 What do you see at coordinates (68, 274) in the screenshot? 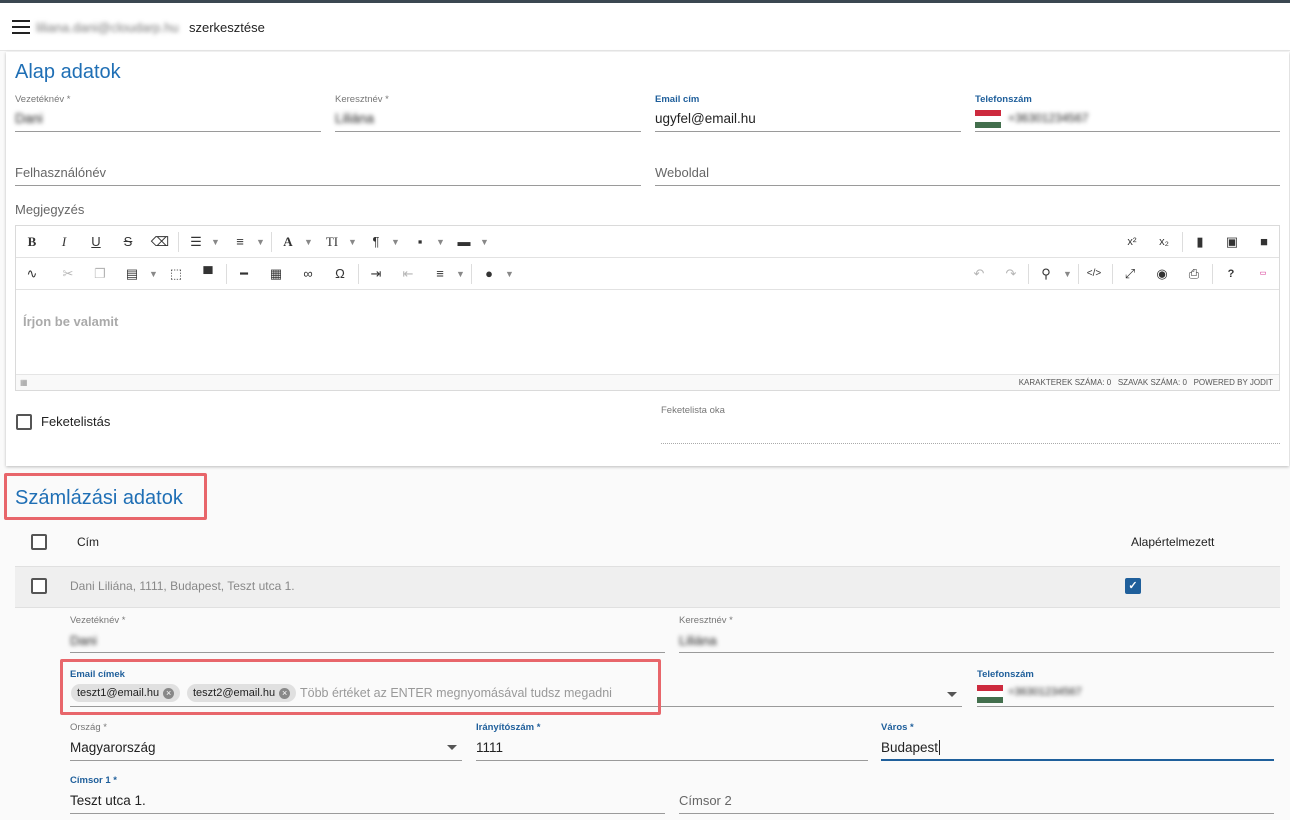
I see `cut-icon: ✂` at bounding box center [68, 274].